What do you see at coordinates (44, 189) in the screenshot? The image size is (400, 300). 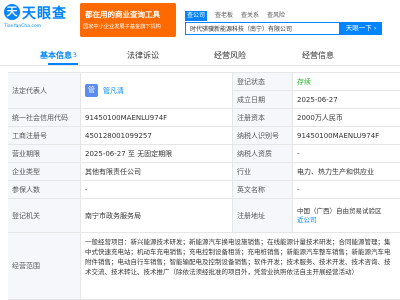 I see `insured-label: 参保人数` at bounding box center [44, 189].